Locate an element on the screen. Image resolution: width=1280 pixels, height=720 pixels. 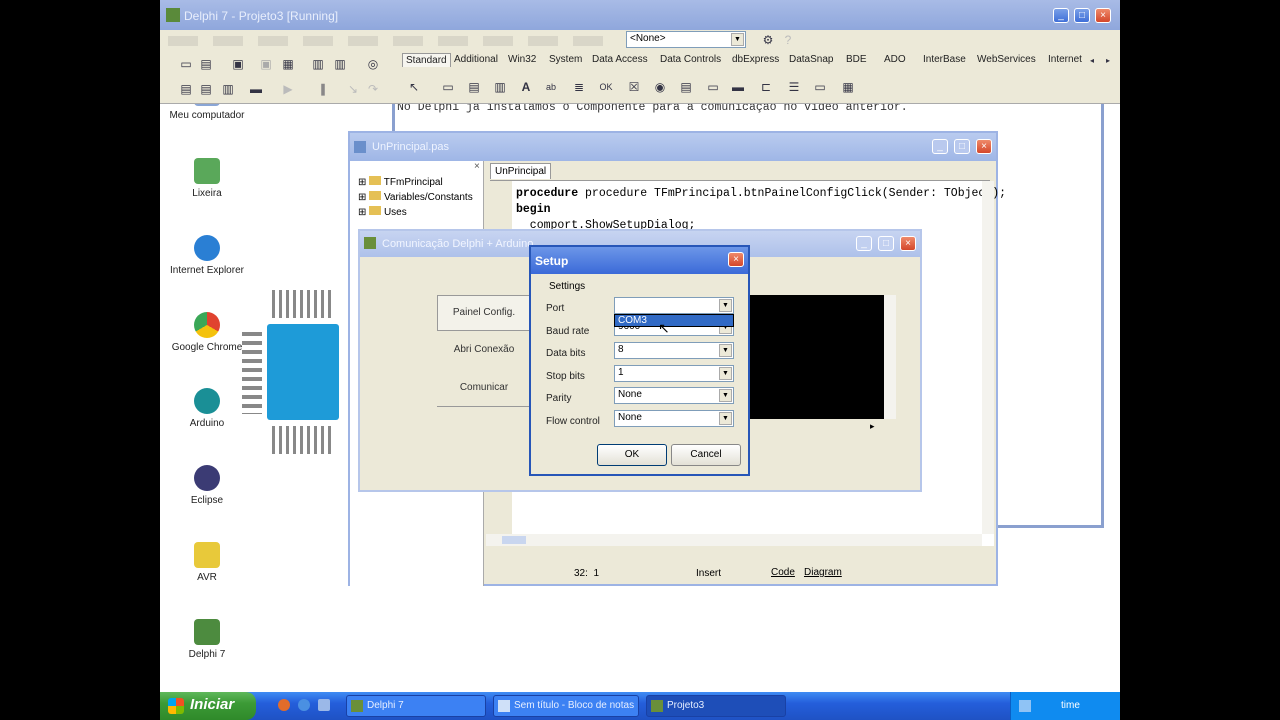
palette-tab-webservices: WebServices is located at coordinates (1006, 59).